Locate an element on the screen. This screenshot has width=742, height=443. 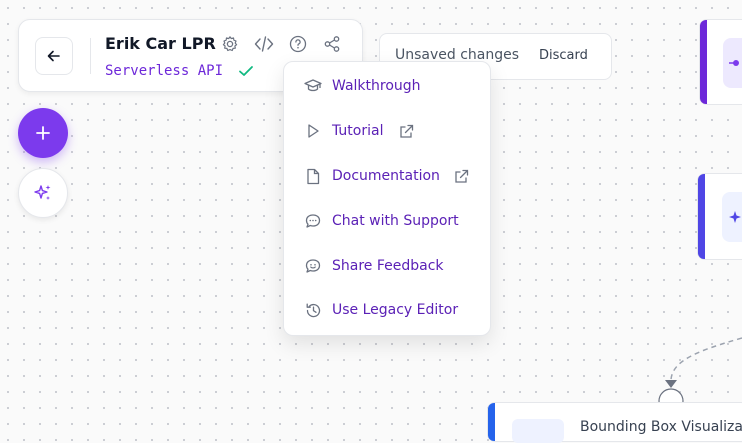
discard-button: Discard is located at coordinates (563, 55).